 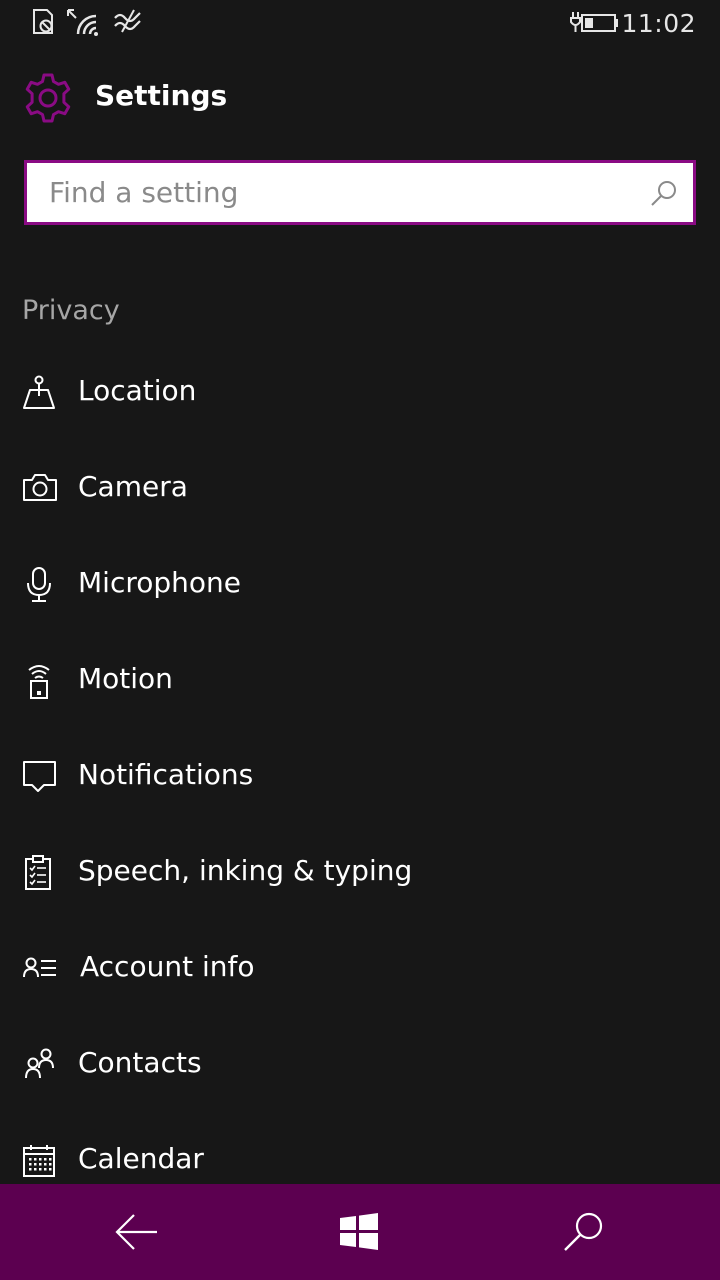 I want to click on list-item-label: Motion, so click(x=125, y=678).